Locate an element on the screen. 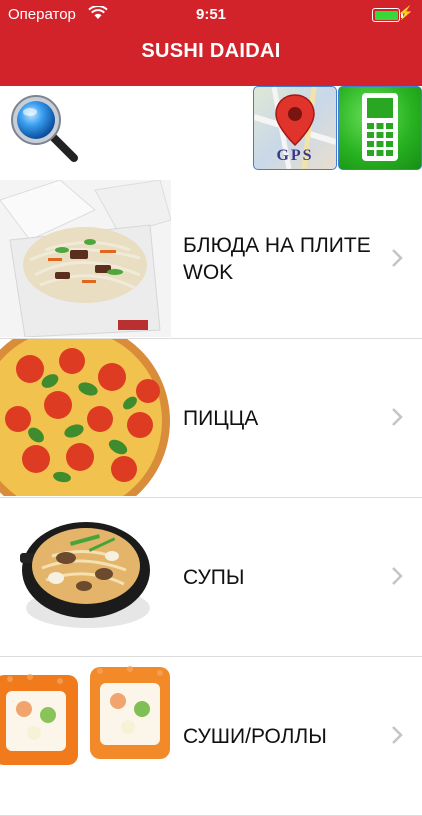 This screenshot has width=422, height=816. category-label: СУПЫ is located at coordinates (214, 577).